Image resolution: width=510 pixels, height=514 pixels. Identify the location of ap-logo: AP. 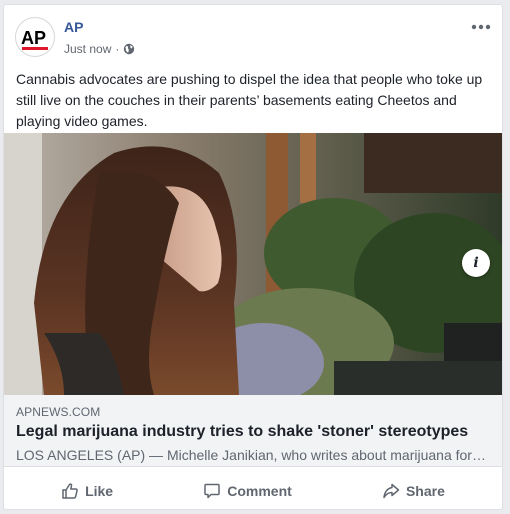
(34, 39).